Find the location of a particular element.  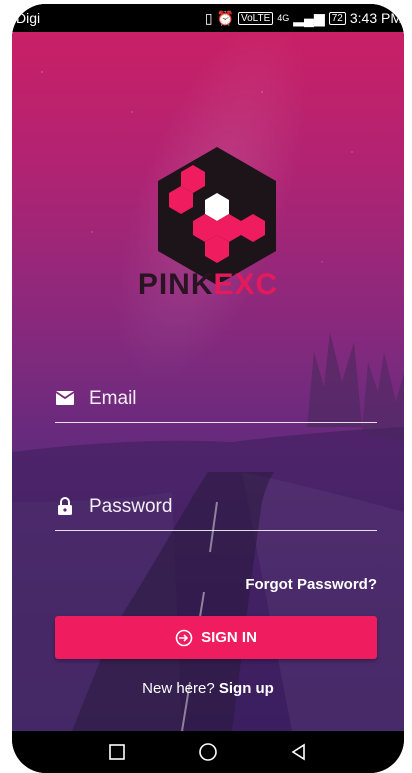

brand-part-exc: EXC is located at coordinates (246, 284).